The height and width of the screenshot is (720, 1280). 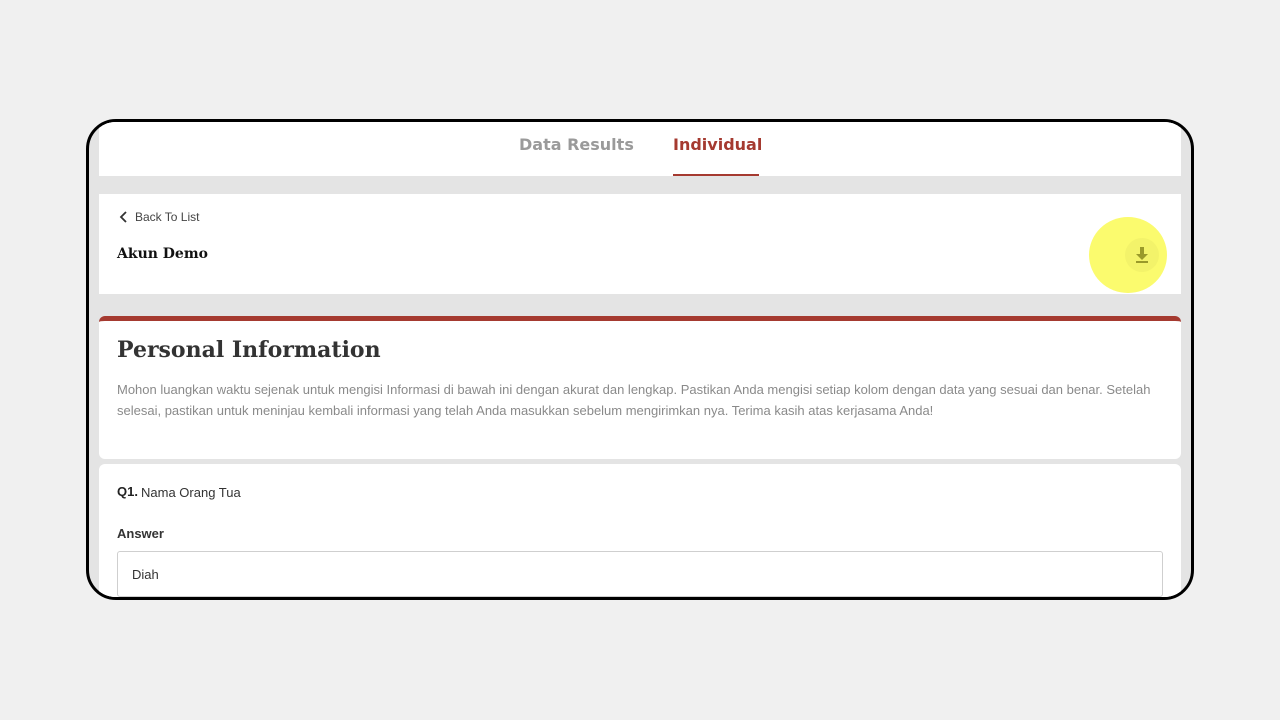 I want to click on back-to-list-link: Back To List, so click(x=159, y=217).